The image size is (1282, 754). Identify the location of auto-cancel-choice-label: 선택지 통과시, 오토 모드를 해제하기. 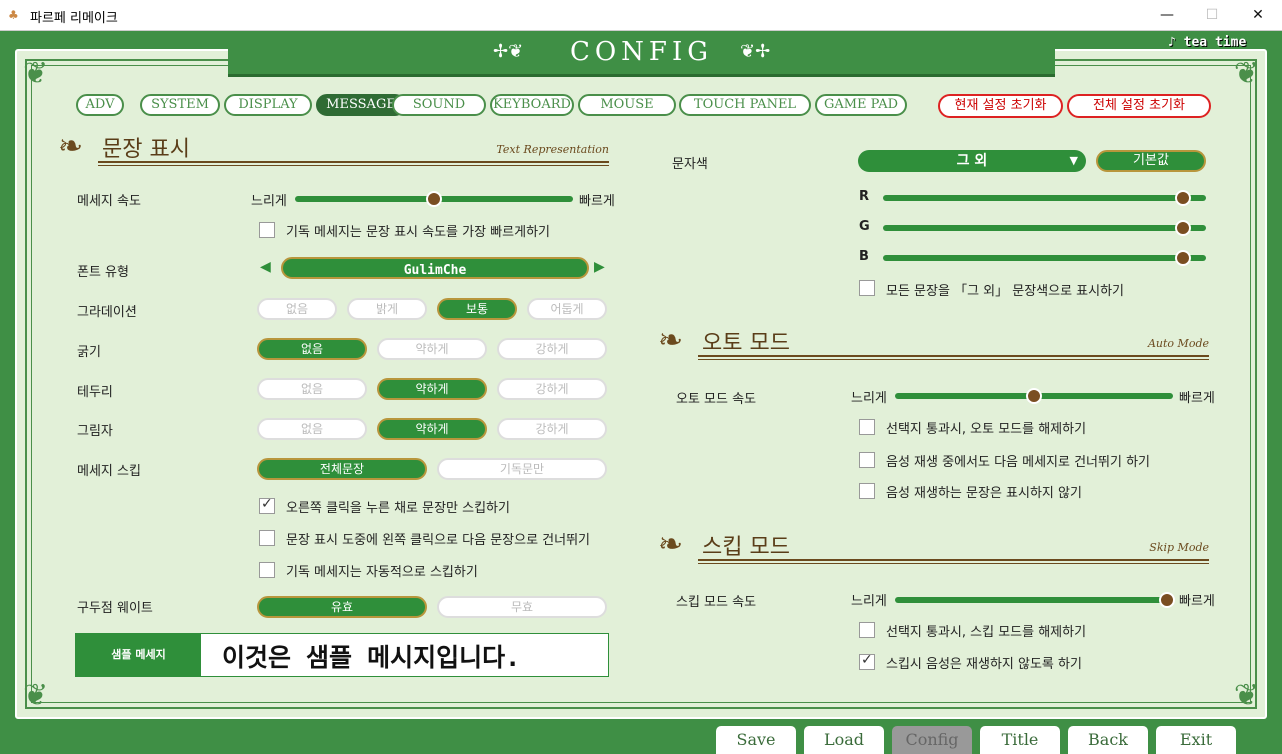
(986, 429).